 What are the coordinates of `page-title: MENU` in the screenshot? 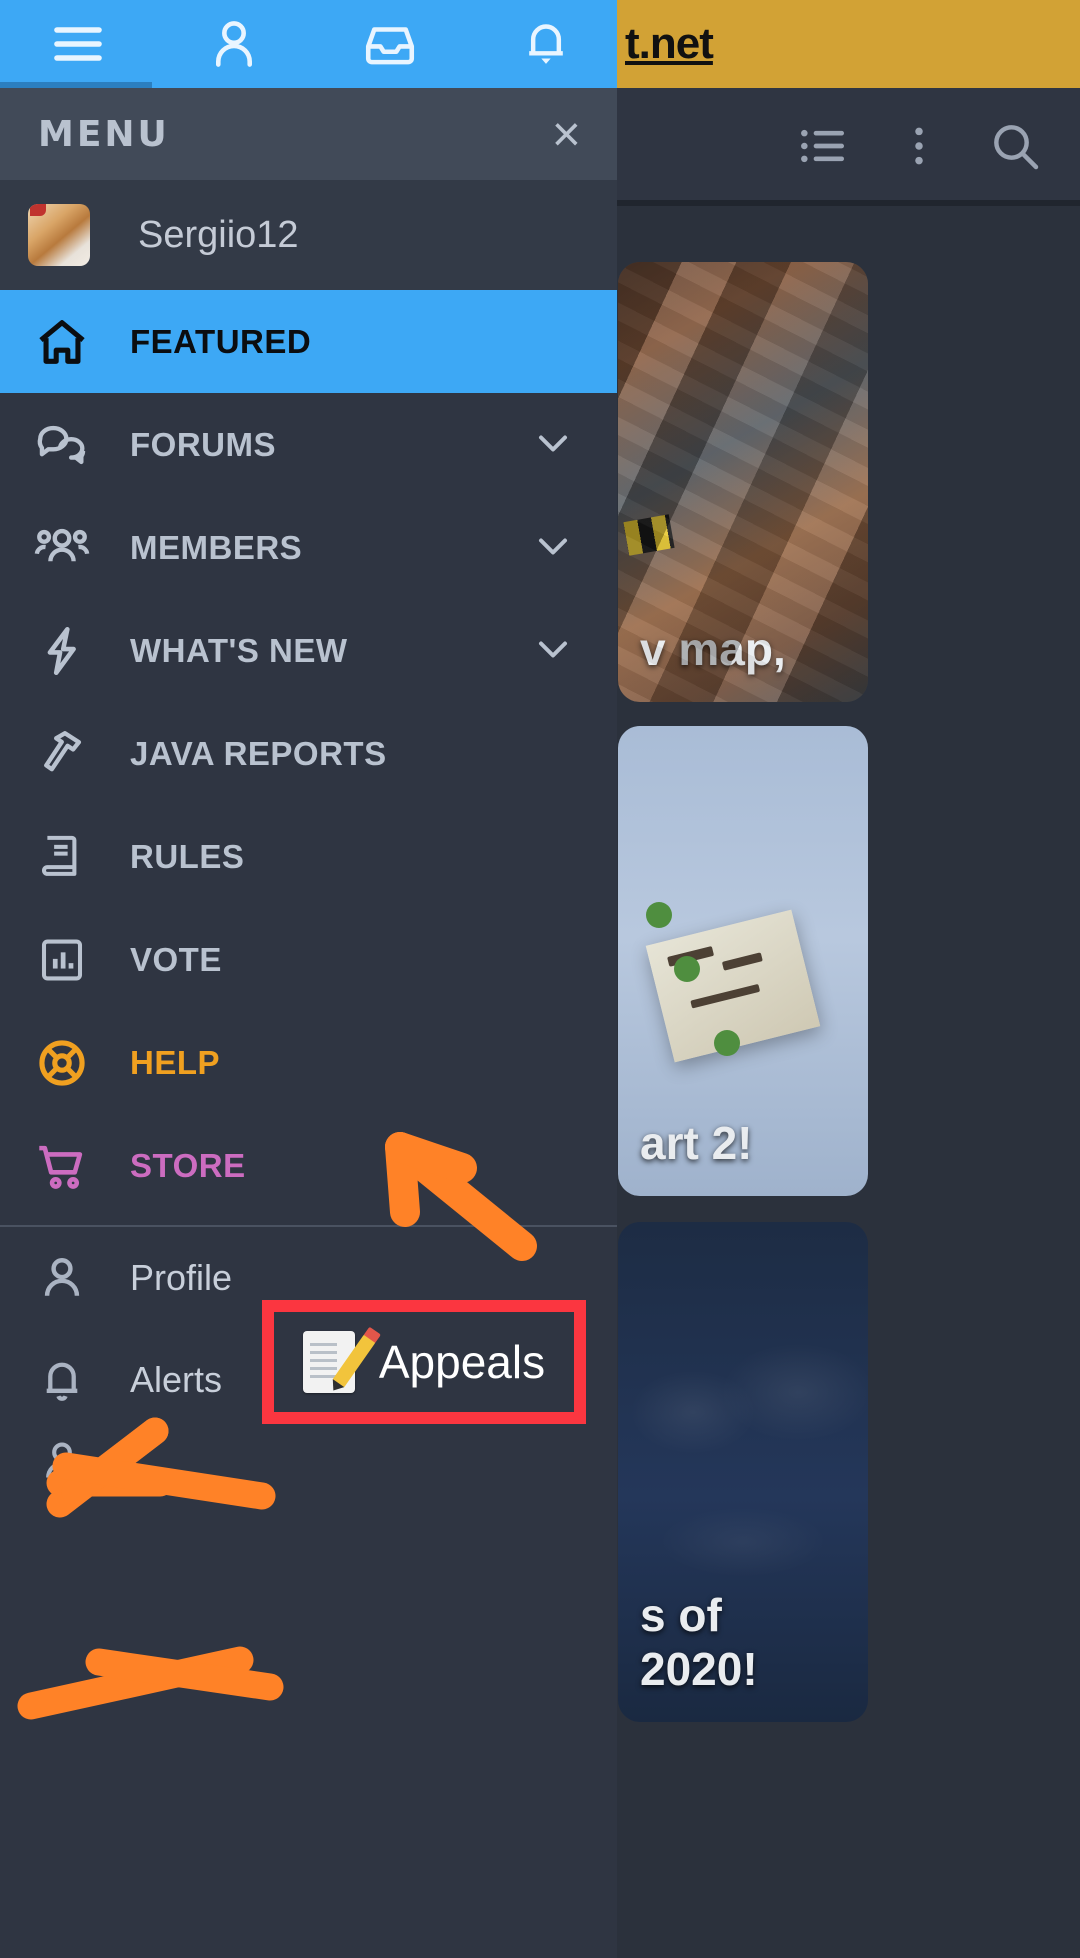 It's located at (104, 134).